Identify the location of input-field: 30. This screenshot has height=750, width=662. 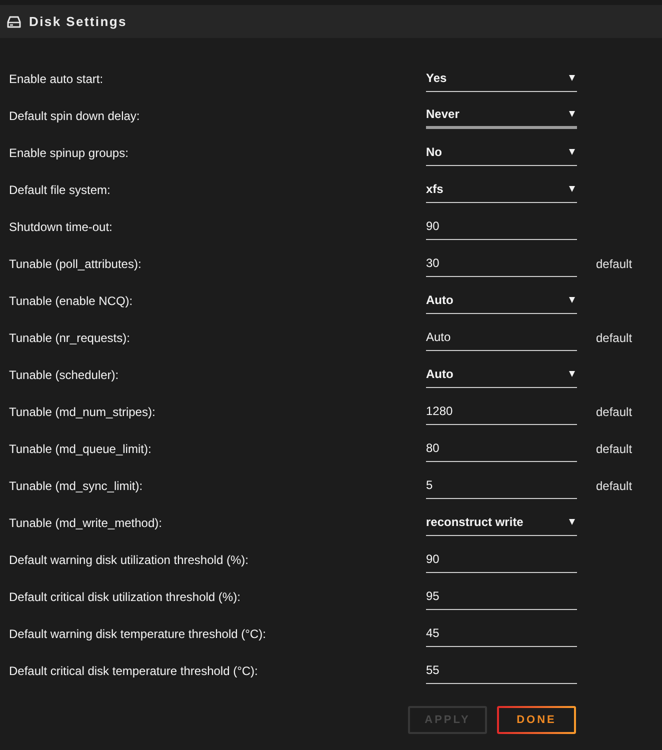
(501, 263).